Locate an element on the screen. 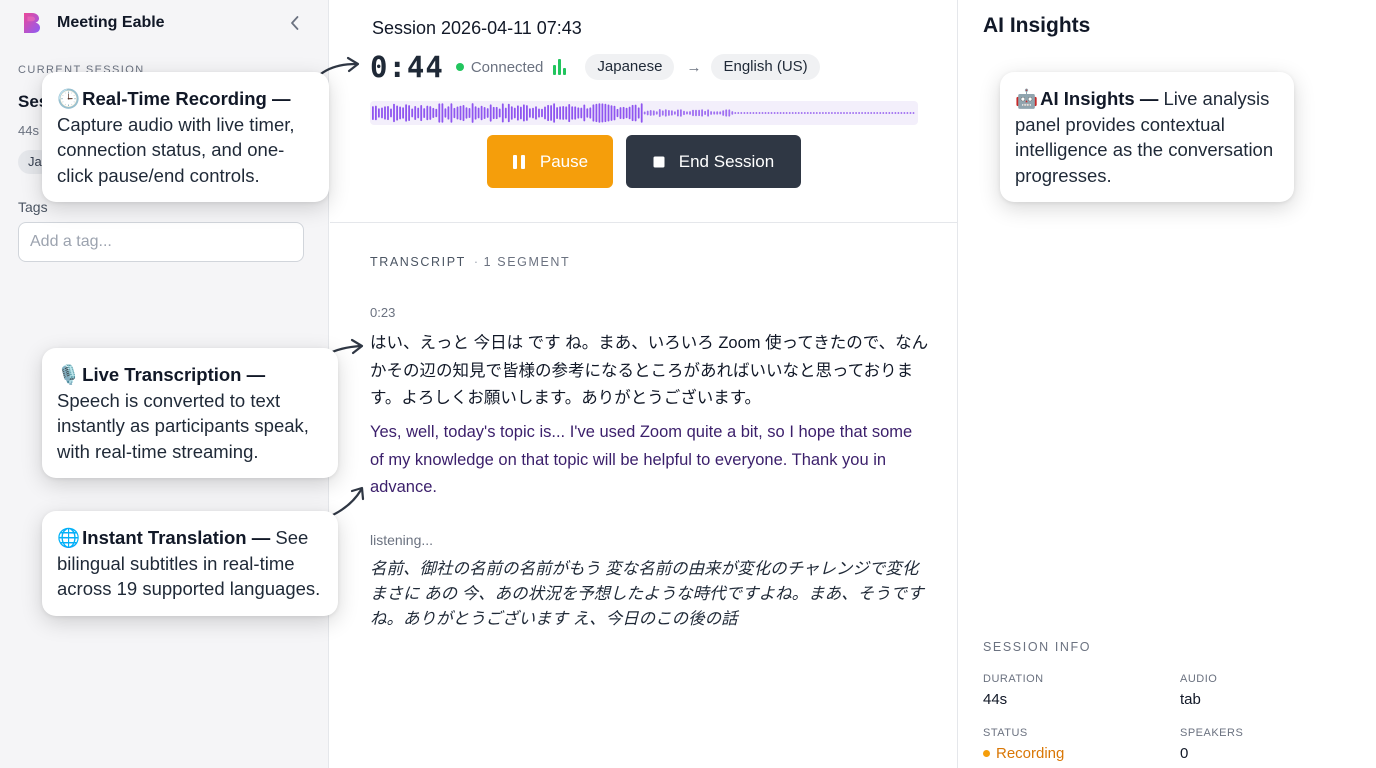 Image resolution: width=1376 pixels, height=768 pixels. robot-icon: 🤖 is located at coordinates (1027, 98).